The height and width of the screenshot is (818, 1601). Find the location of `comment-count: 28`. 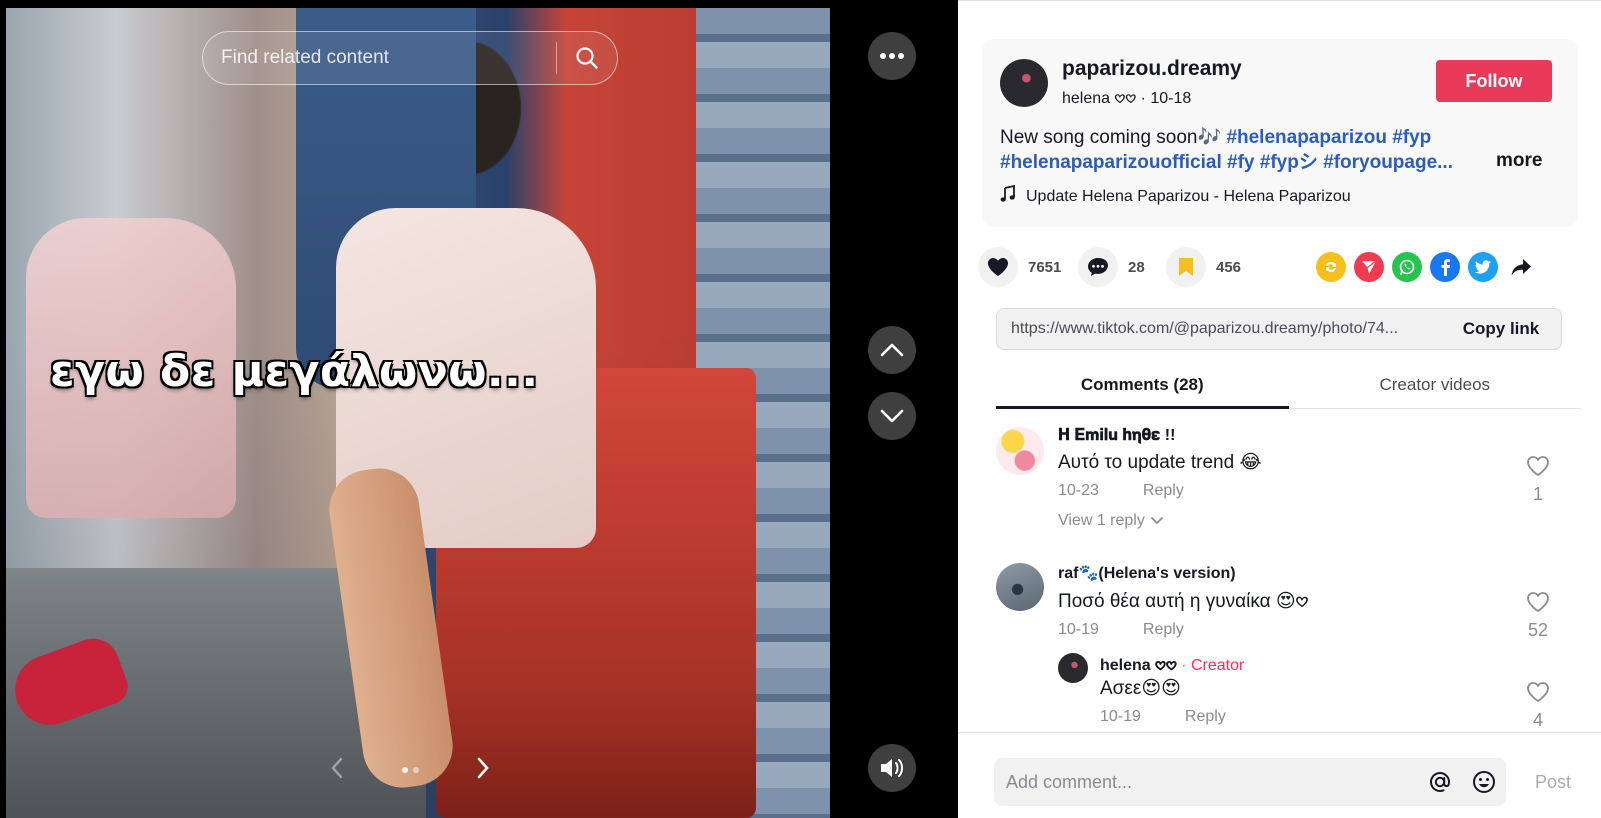

comment-count: 28 is located at coordinates (1136, 267).